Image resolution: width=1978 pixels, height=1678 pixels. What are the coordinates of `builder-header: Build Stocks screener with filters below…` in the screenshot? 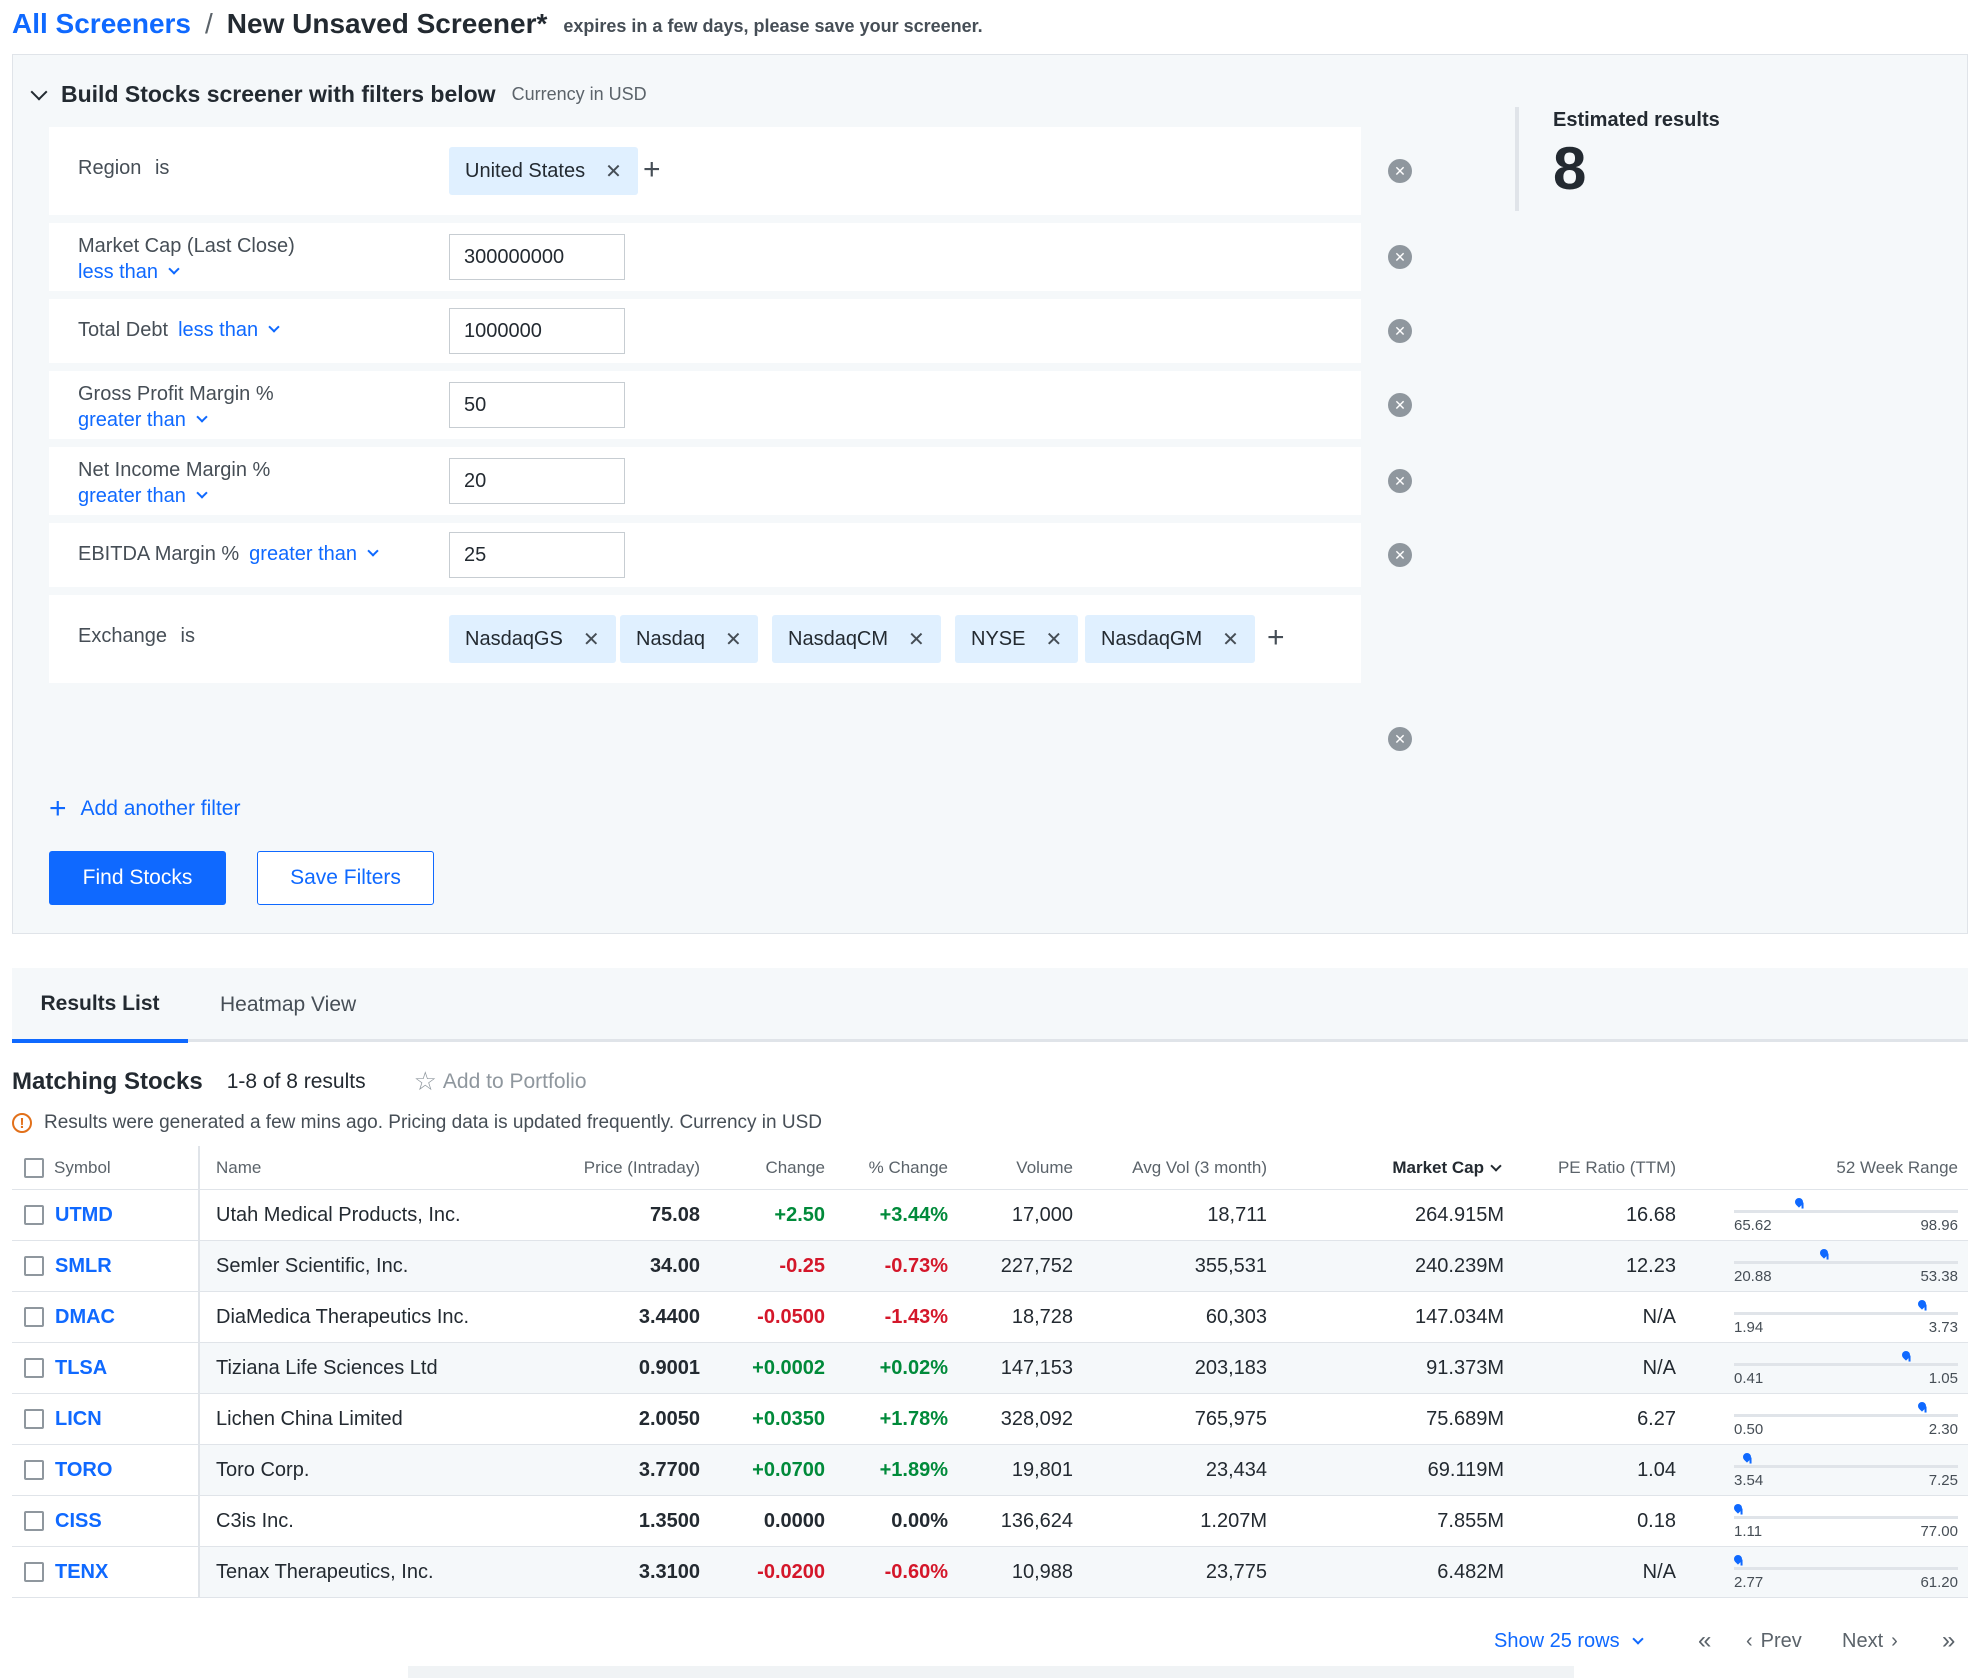 It's located at (336, 94).